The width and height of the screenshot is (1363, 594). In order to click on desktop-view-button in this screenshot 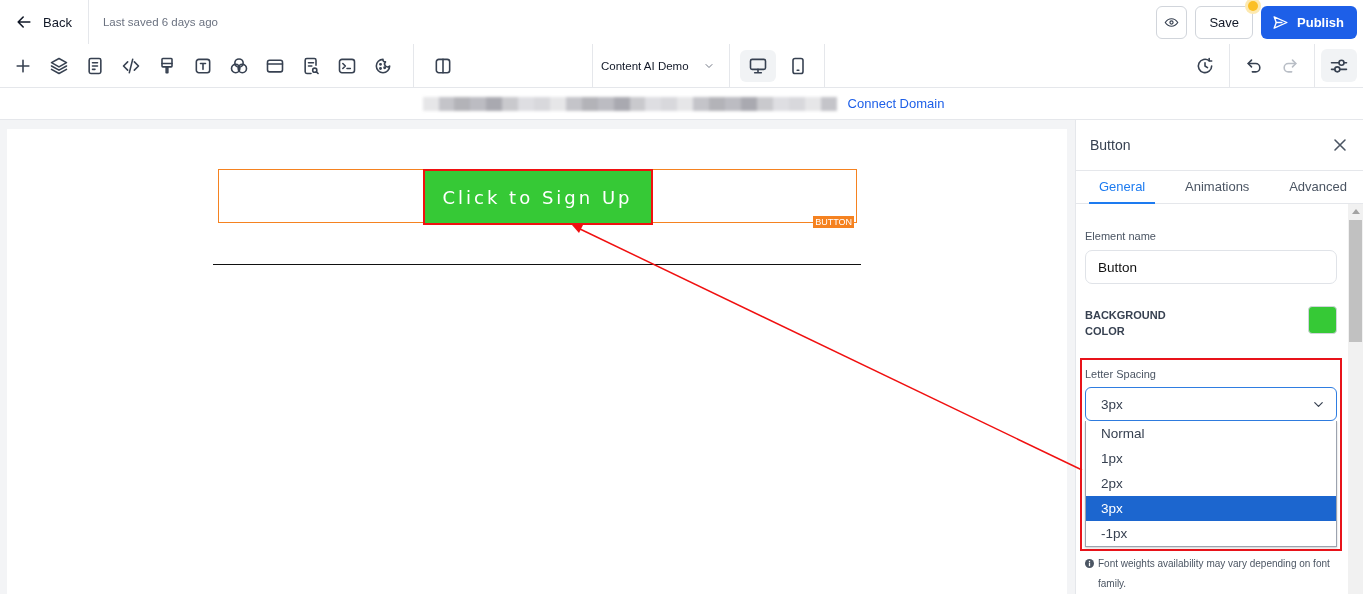, I will do `click(757, 65)`.